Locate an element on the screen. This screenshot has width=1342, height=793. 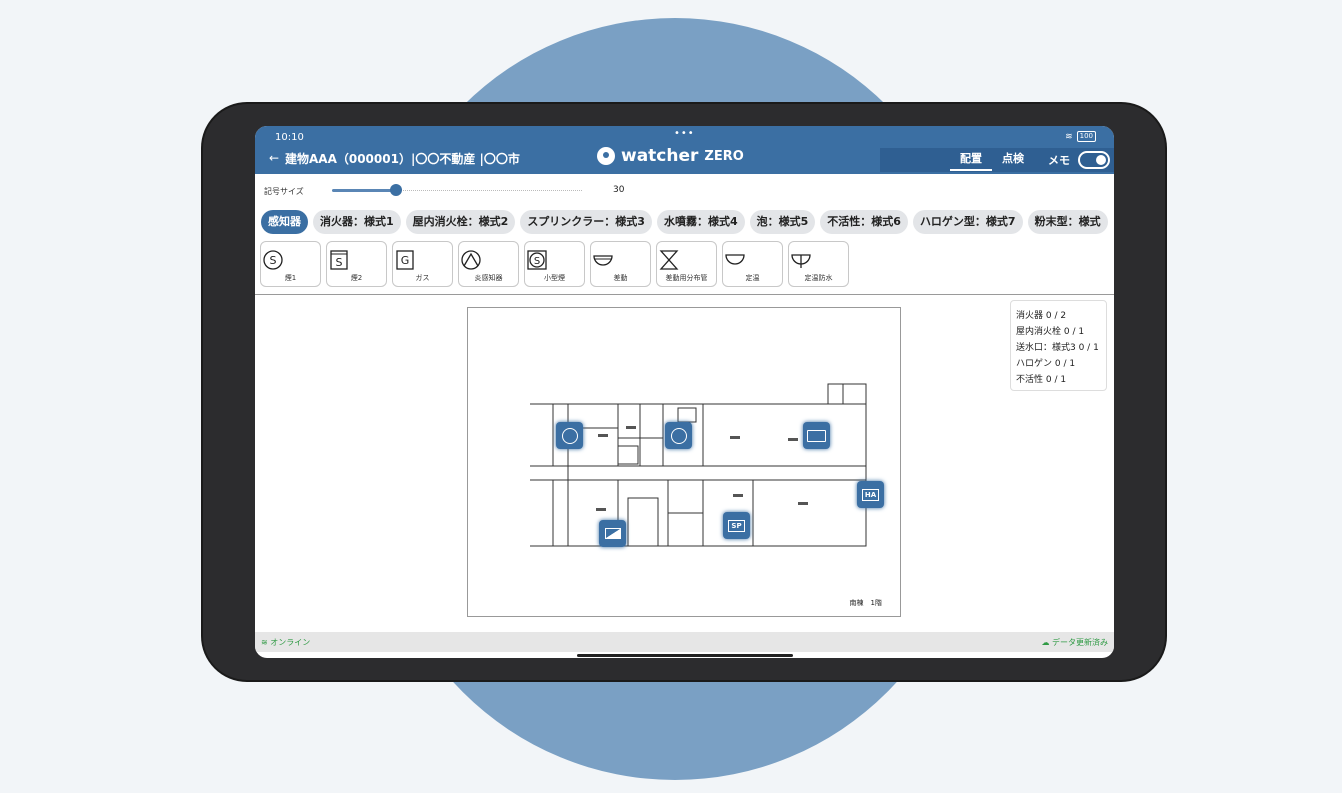
floorplan-marker: SP is located at coordinates (736, 525).